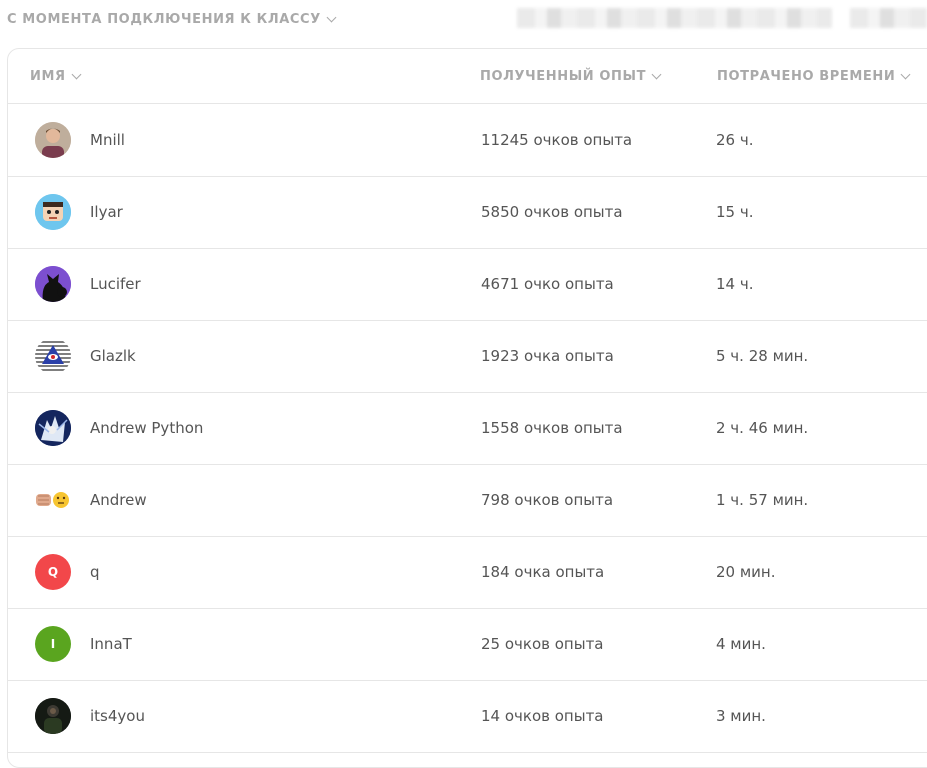 The width and height of the screenshot is (927, 768). I want to click on student-name: Andrew Python, so click(146, 428).